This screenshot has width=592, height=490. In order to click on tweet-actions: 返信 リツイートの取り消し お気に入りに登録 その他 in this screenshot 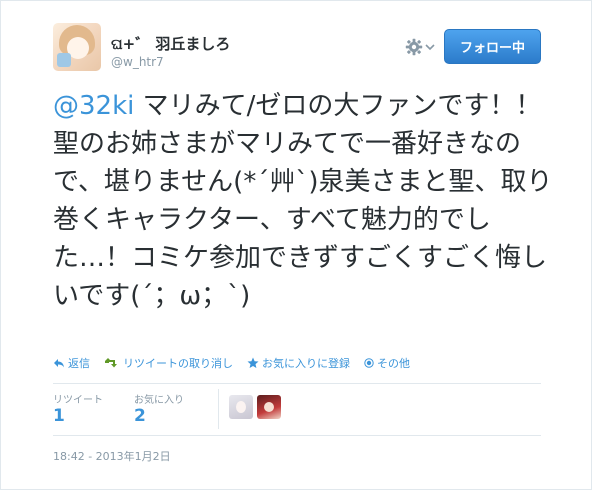, I will do `click(231, 363)`.